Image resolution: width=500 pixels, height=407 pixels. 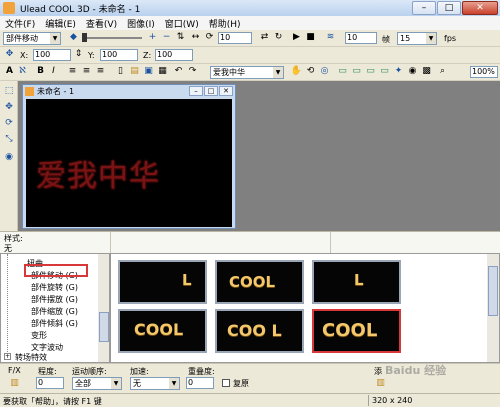 What do you see at coordinates (174, 55) in the screenshot?
I see `z-input: 100` at bounding box center [174, 55].